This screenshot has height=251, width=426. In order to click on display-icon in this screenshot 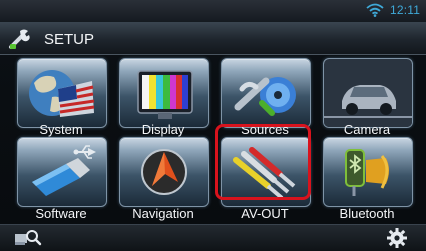, I will do `click(165, 94)`.